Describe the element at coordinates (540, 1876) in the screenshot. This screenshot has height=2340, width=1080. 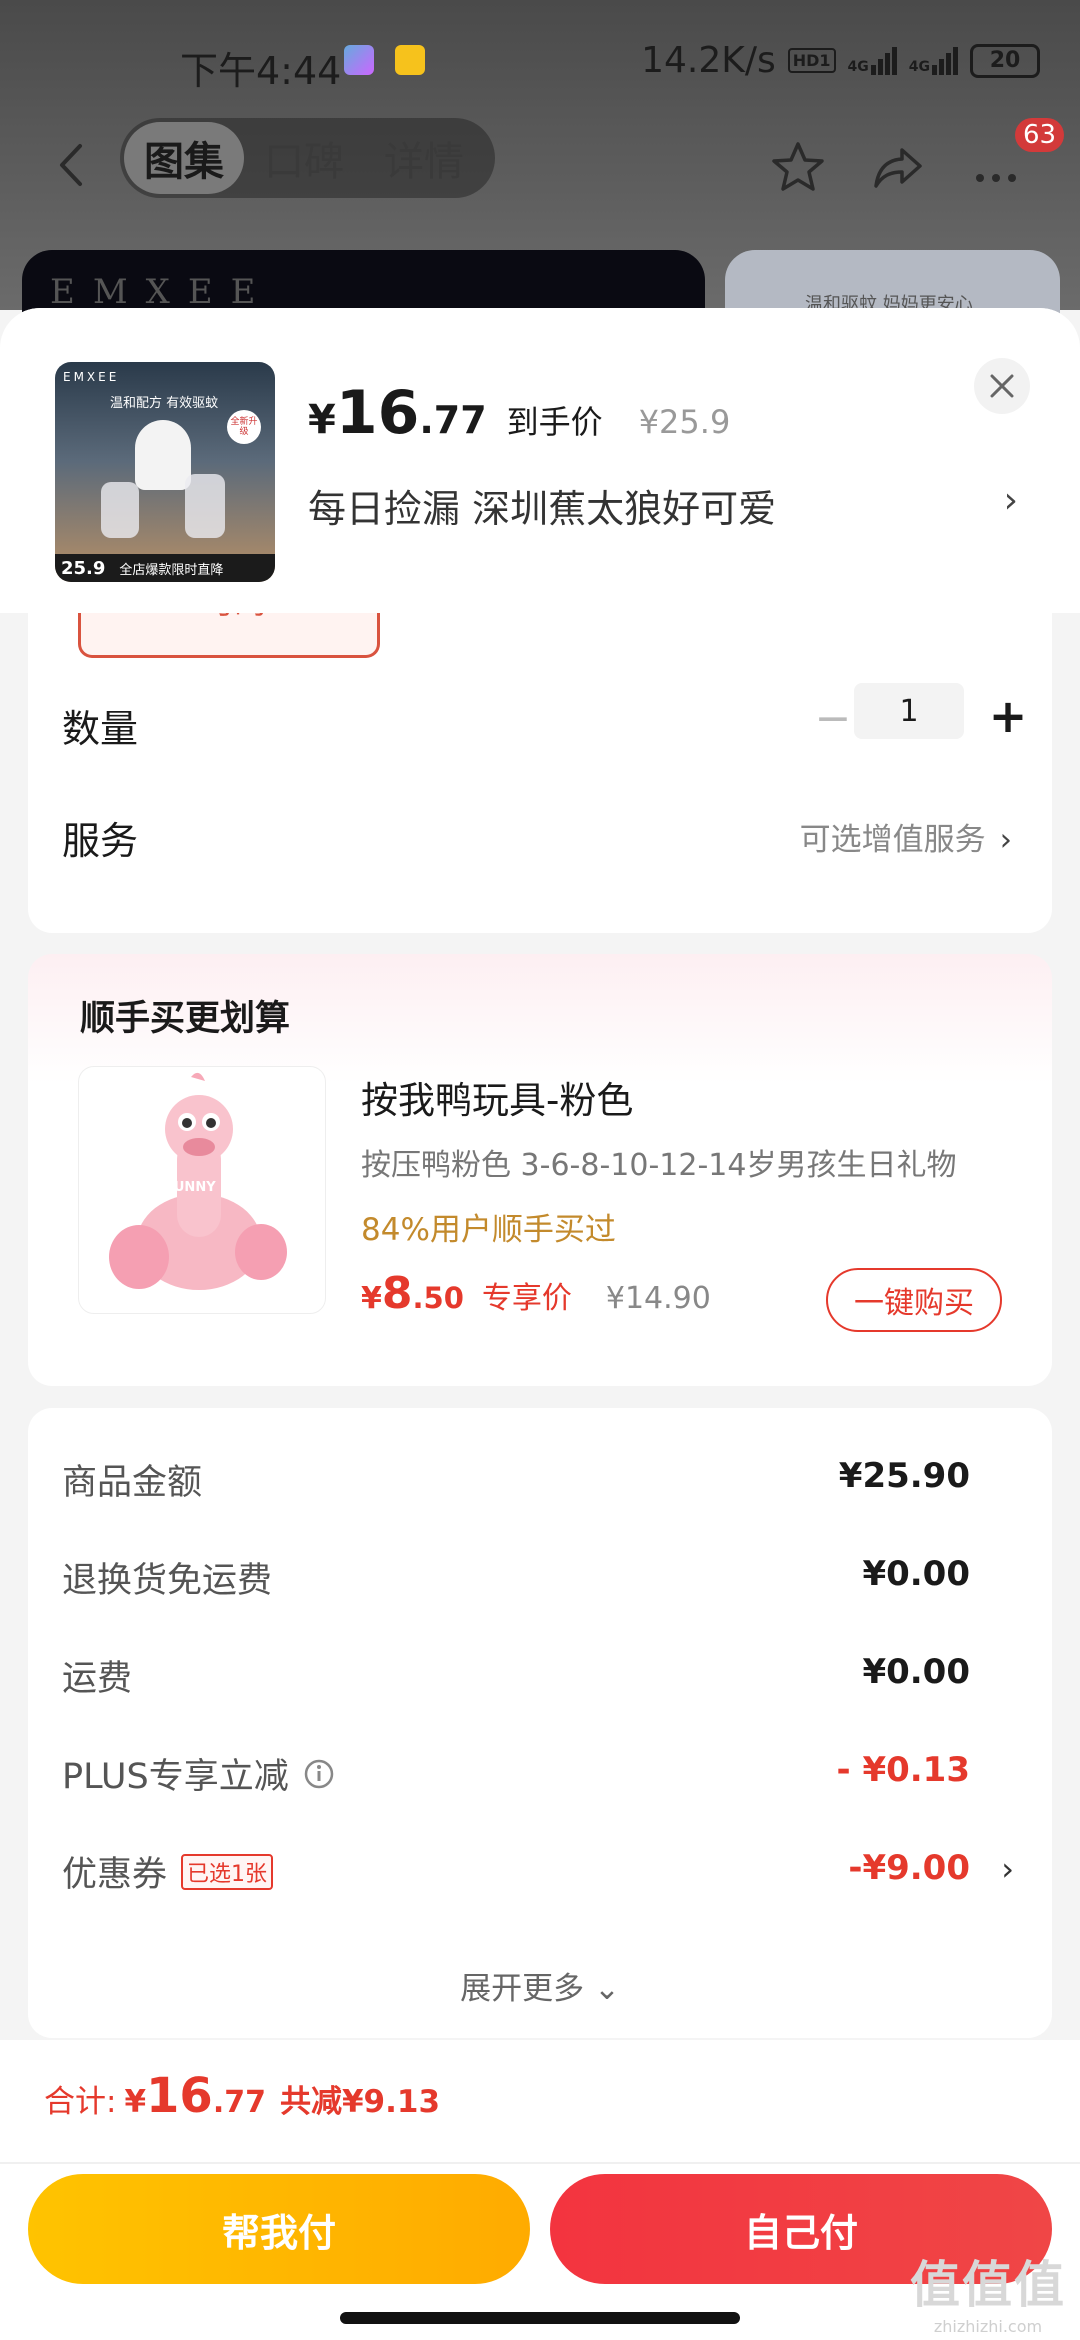
I see `price-row-coupon: 优惠券 已选1张 -¥9.00 ›` at that location.